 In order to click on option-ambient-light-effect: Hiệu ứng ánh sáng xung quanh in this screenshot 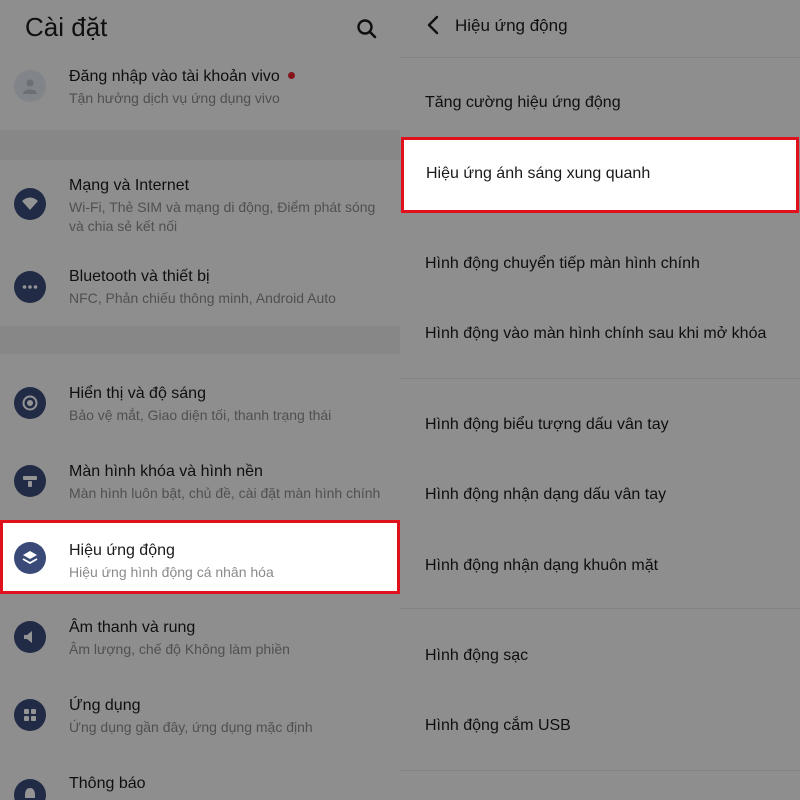, I will do `click(600, 175)`.